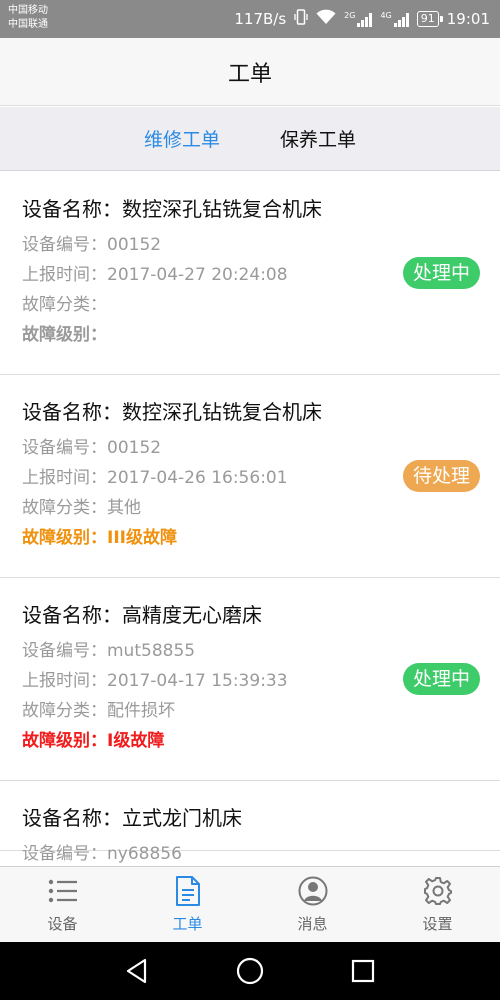  What do you see at coordinates (109, 651) in the screenshot?
I see `device-code: 设备编号：mut58855` at bounding box center [109, 651].